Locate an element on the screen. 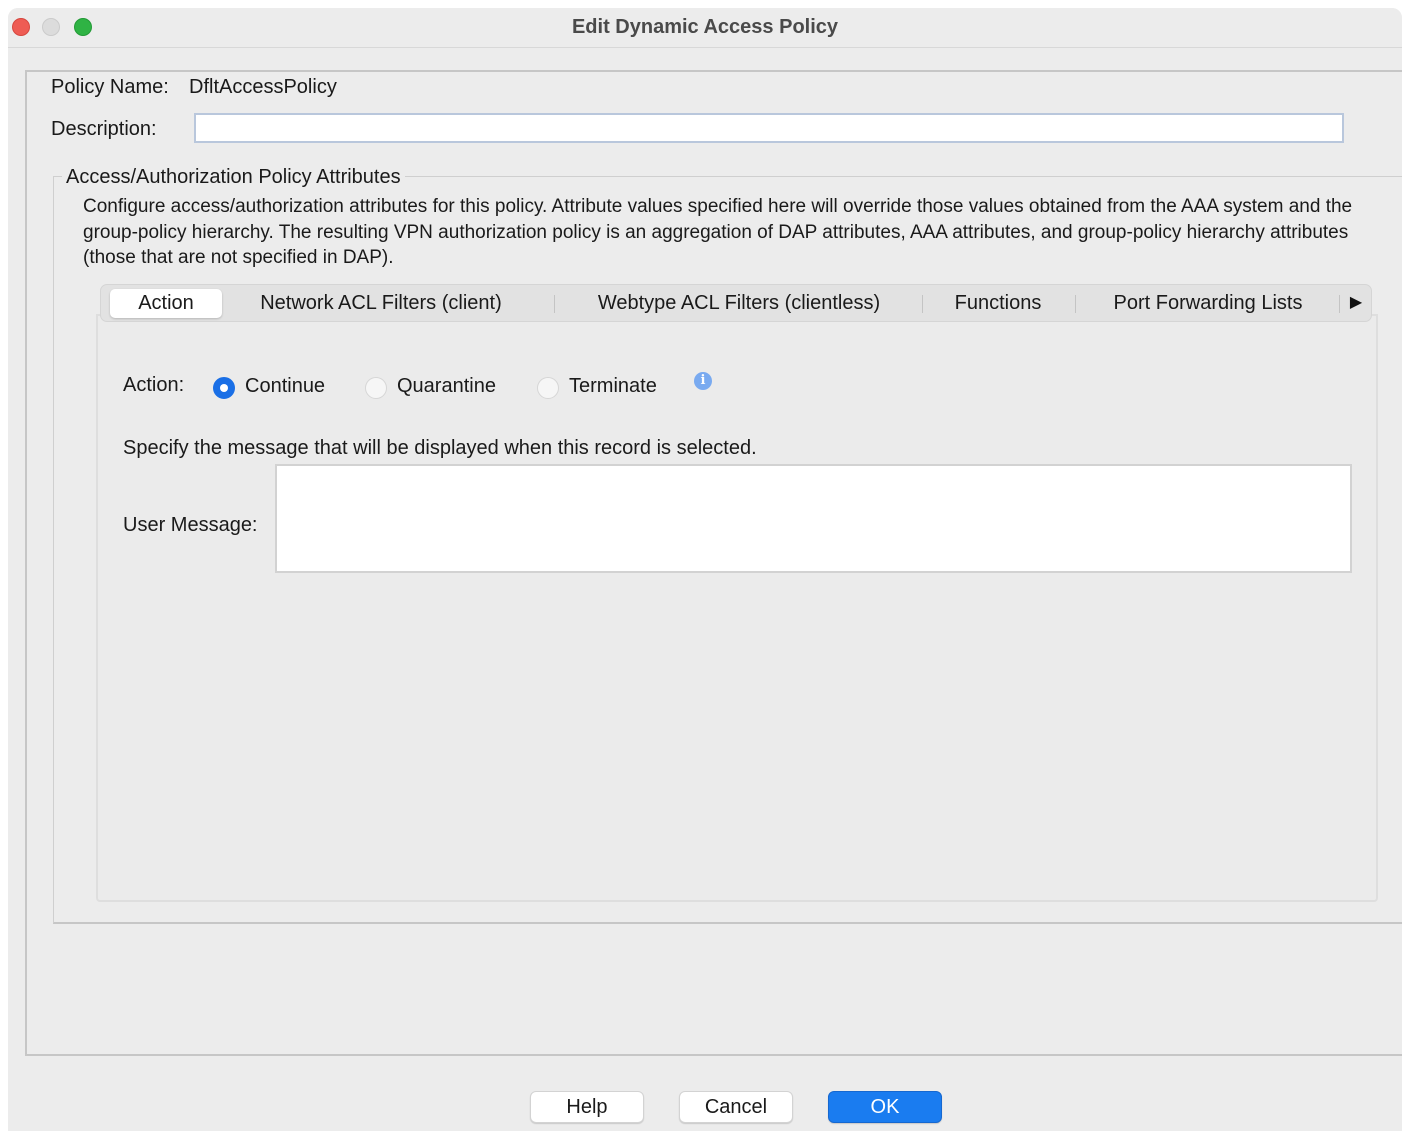 This screenshot has width=1406, height=1131. tab-network-acl-filters: Network ACL Filters (client) is located at coordinates (381, 303).